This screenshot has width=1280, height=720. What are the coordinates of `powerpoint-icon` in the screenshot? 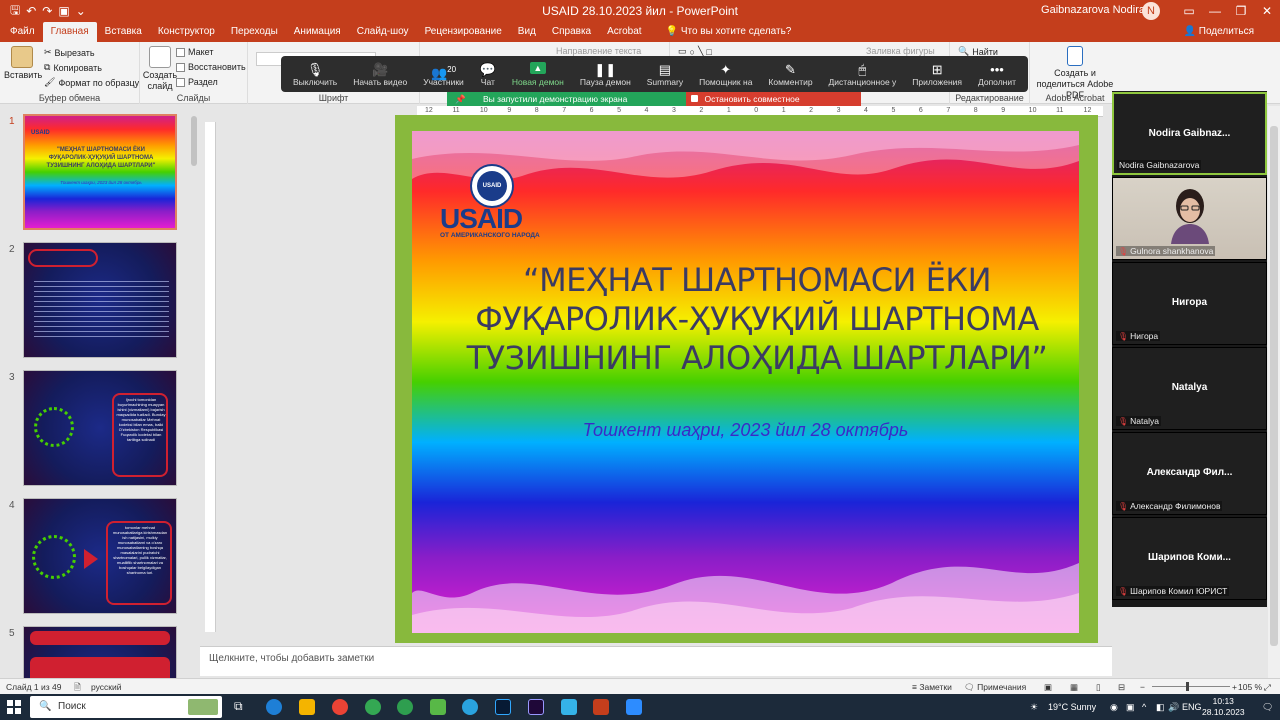 It's located at (601, 707).